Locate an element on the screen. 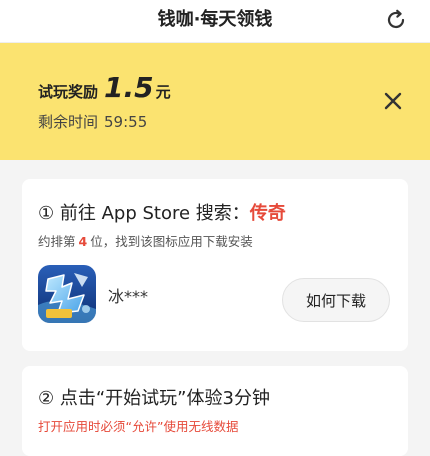  reward-label: 试玩奖励 is located at coordinates (68, 92).